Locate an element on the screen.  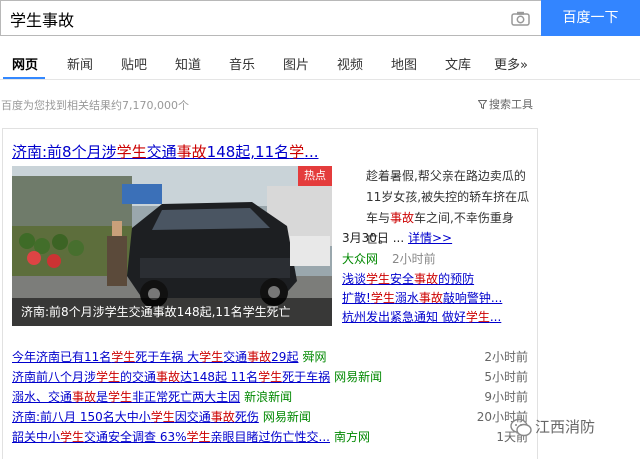
tab-news: 新闻 is located at coordinates (80, 63).